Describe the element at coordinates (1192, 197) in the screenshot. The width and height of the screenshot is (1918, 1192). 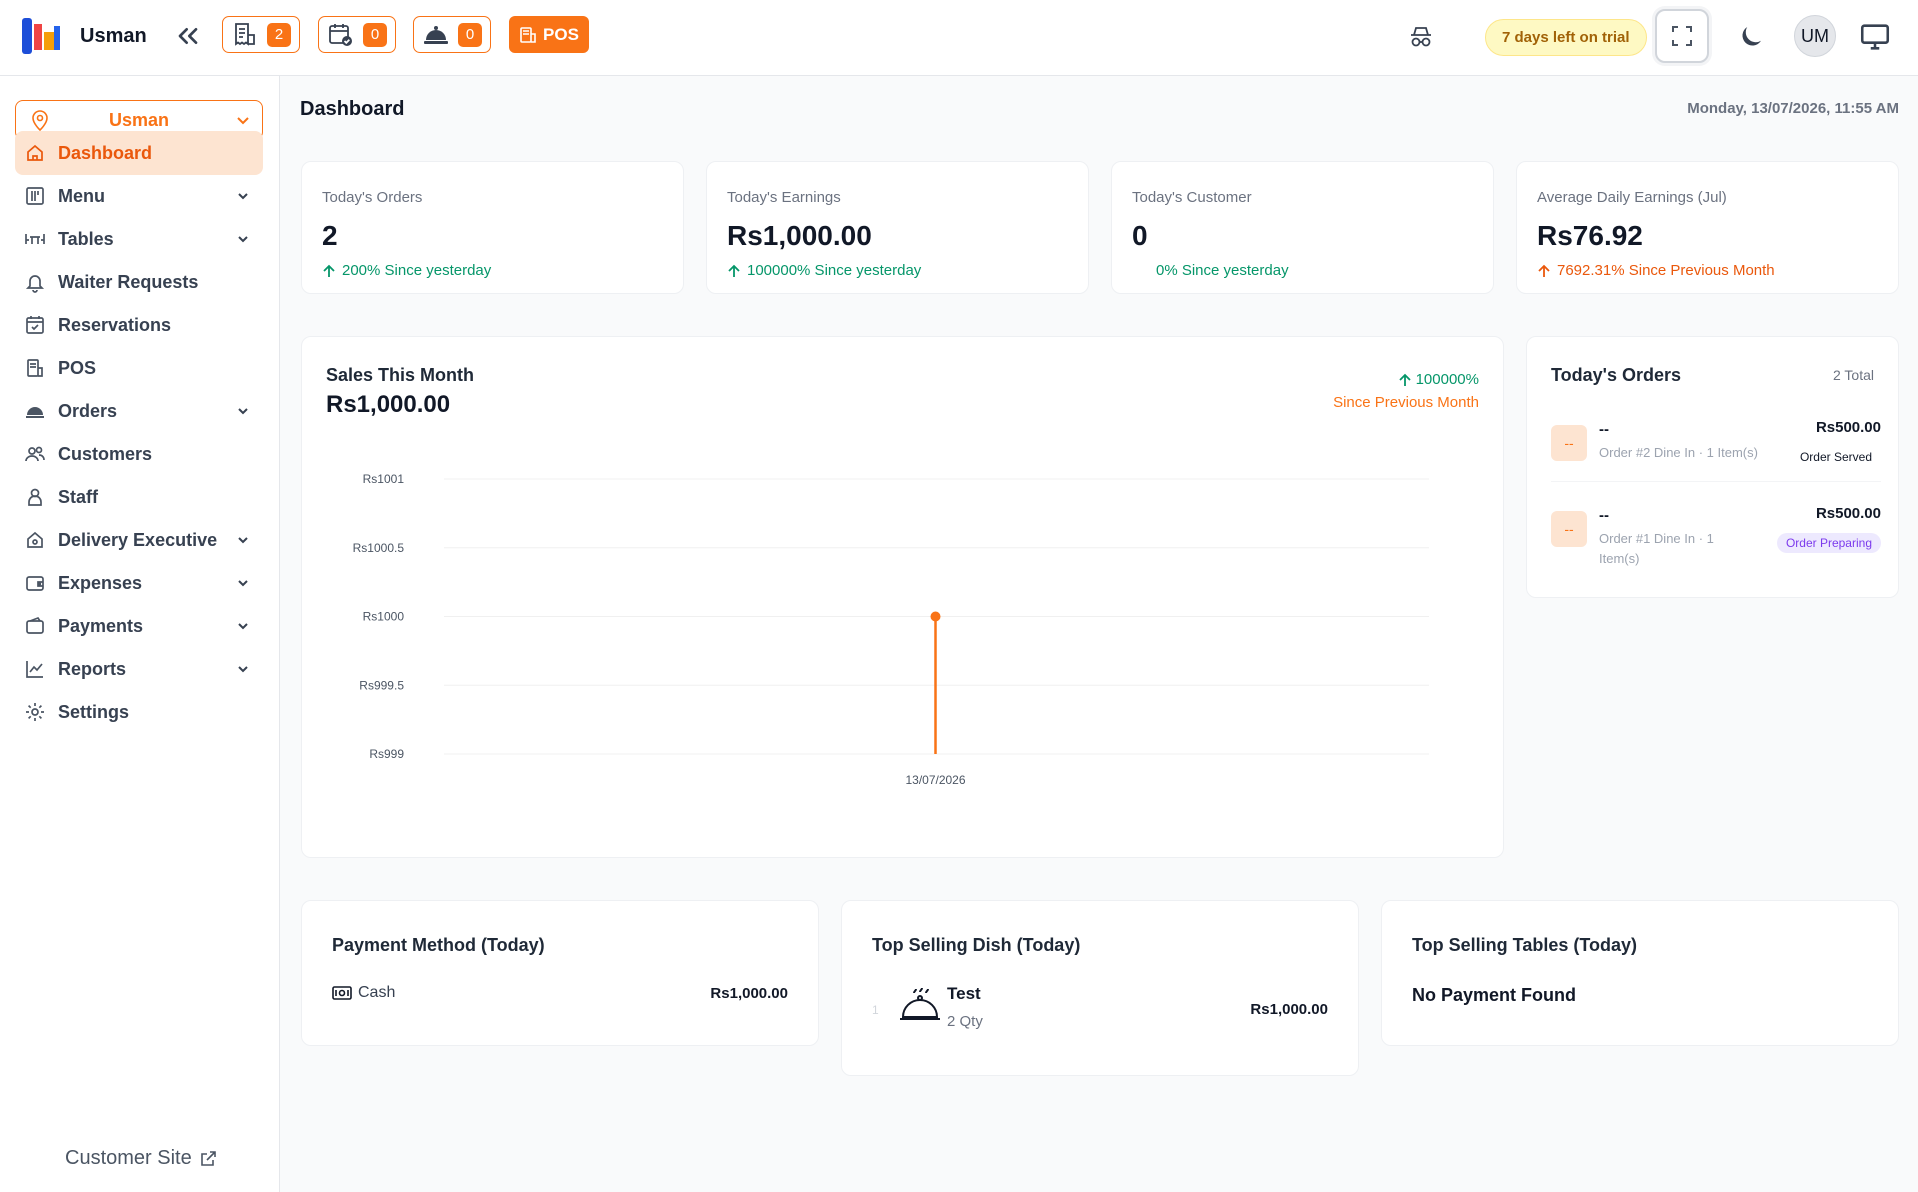
I see `stat-label: Today's Customer` at that location.